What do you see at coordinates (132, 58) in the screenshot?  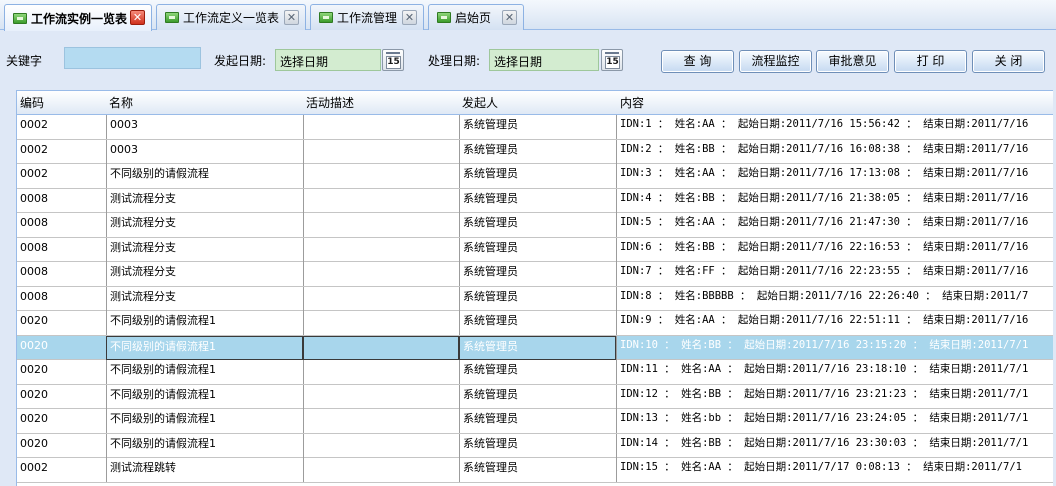 I see `keyword-input` at bounding box center [132, 58].